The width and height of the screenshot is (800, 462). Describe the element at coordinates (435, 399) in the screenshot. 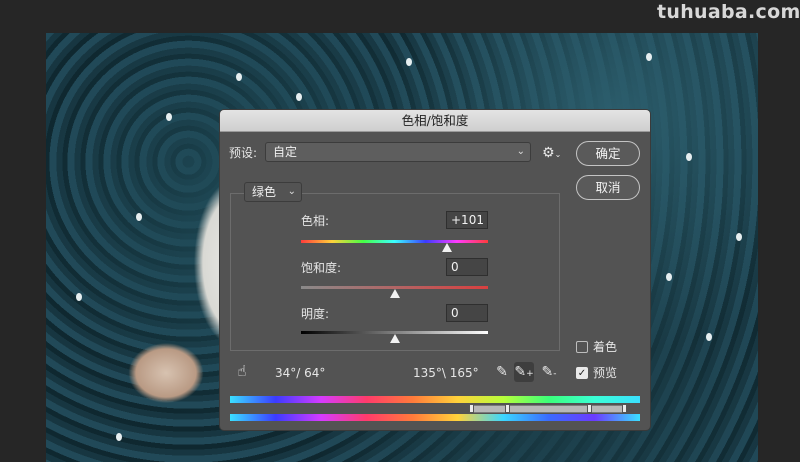

I see `source-color-bar` at that location.